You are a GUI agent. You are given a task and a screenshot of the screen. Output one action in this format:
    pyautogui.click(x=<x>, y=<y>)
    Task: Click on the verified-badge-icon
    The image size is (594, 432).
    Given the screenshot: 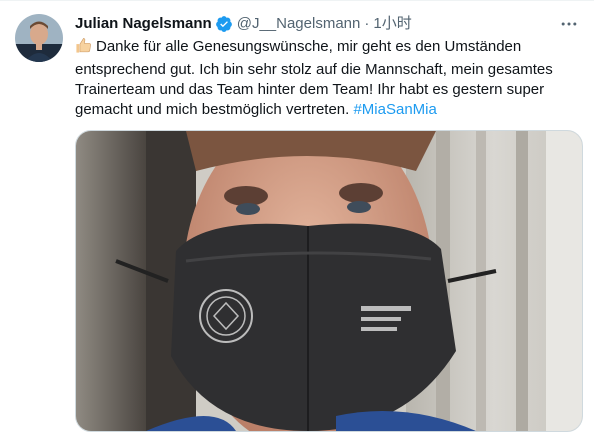 What is the action you would take?
    pyautogui.click(x=224, y=24)
    